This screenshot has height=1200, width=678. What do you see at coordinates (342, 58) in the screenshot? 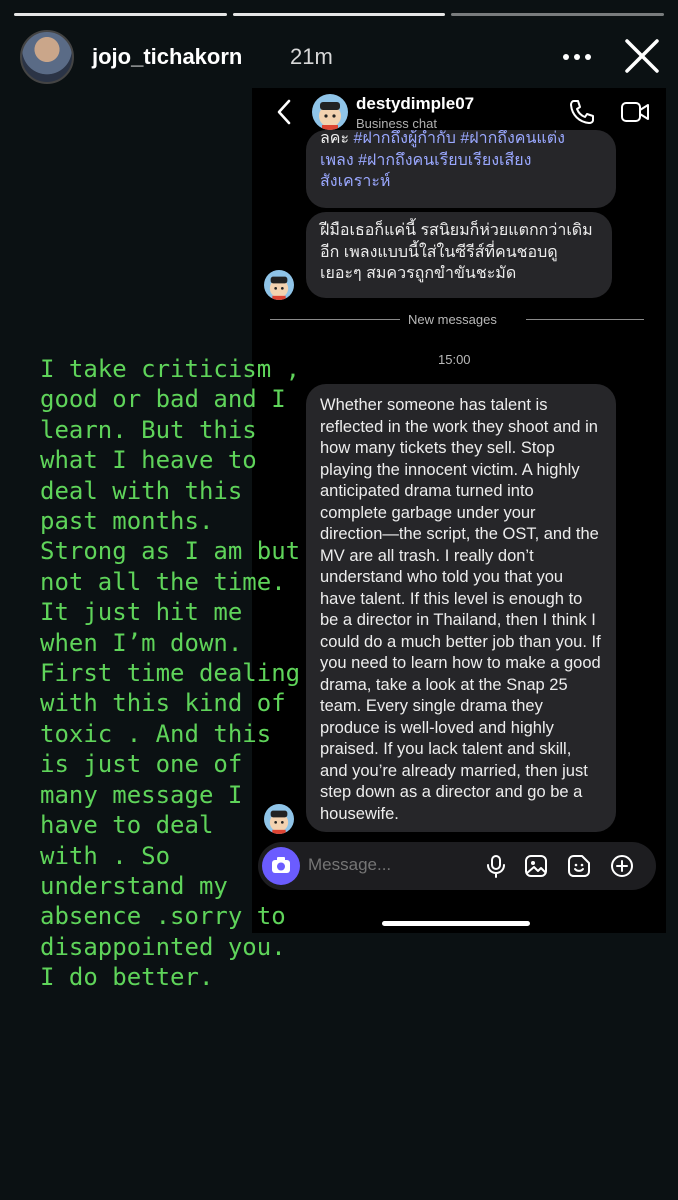
I see `story-header: jojo_tichakorn 21m` at bounding box center [342, 58].